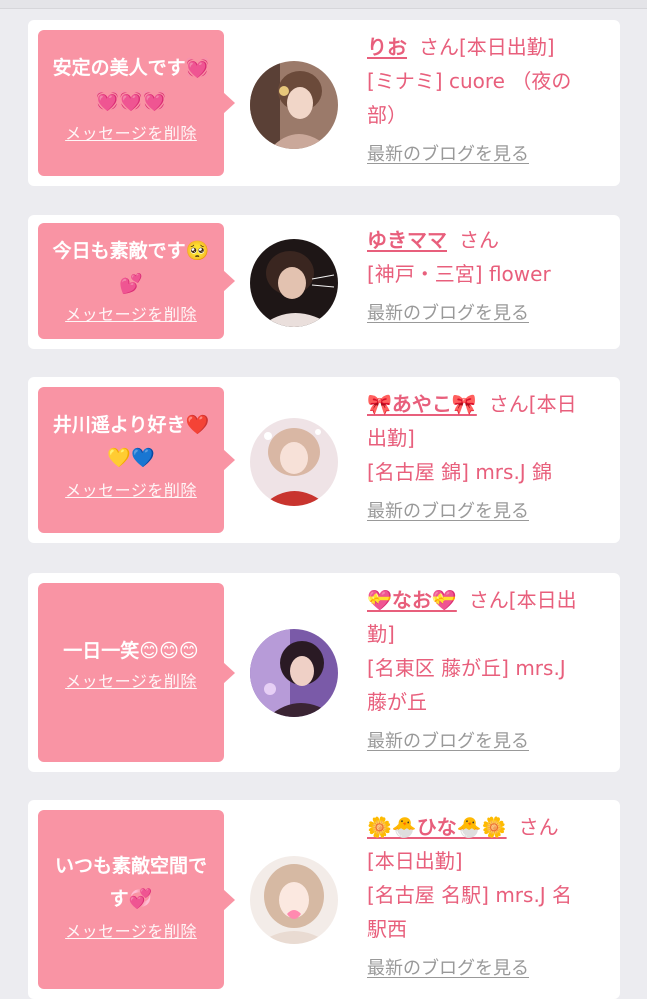  What do you see at coordinates (391, 438) in the screenshot?
I see `status-text-line2: 出勤]` at bounding box center [391, 438].